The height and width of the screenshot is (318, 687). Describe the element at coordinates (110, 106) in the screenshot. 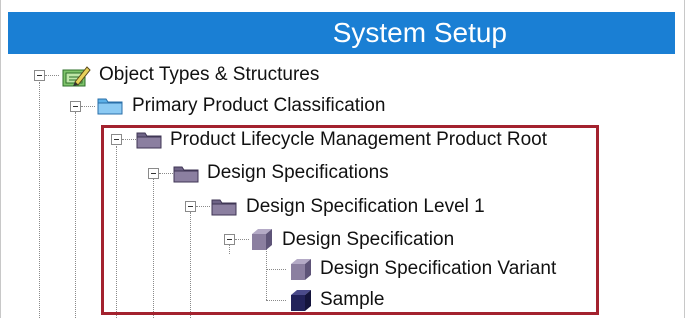

I see `folder-blue-icon` at that location.